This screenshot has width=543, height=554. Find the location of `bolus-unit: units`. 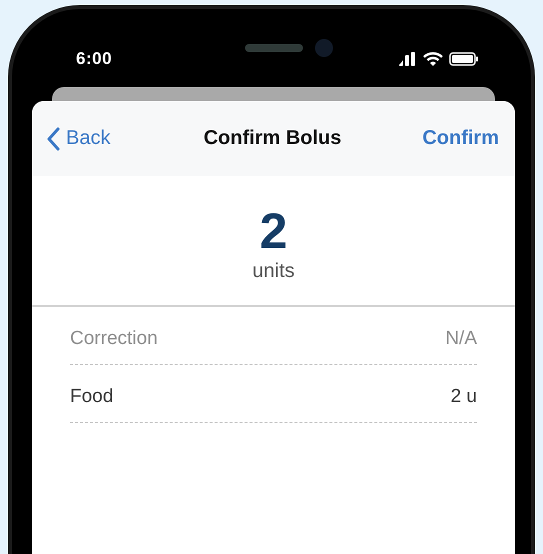

bolus-unit: units is located at coordinates (273, 271).